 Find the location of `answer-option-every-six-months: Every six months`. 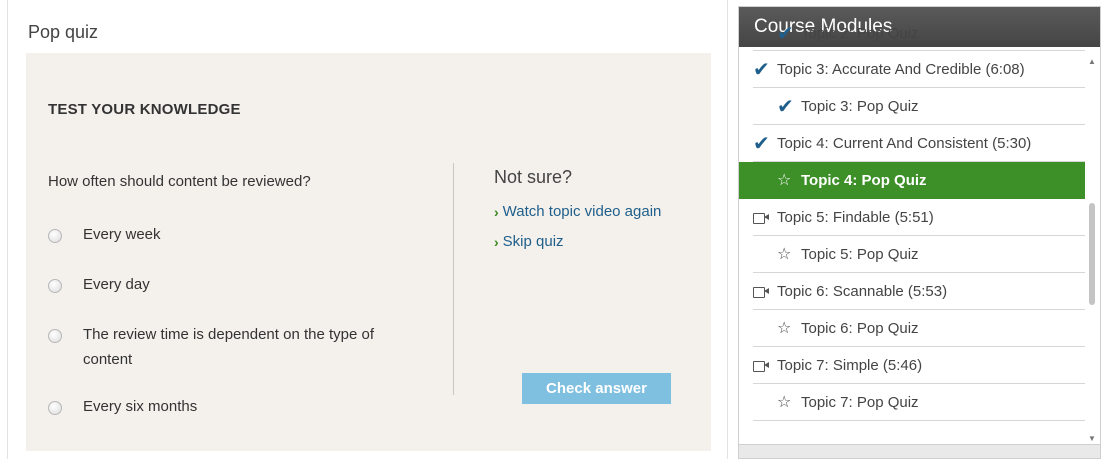

answer-option-every-six-months: Every six months is located at coordinates (238, 408).